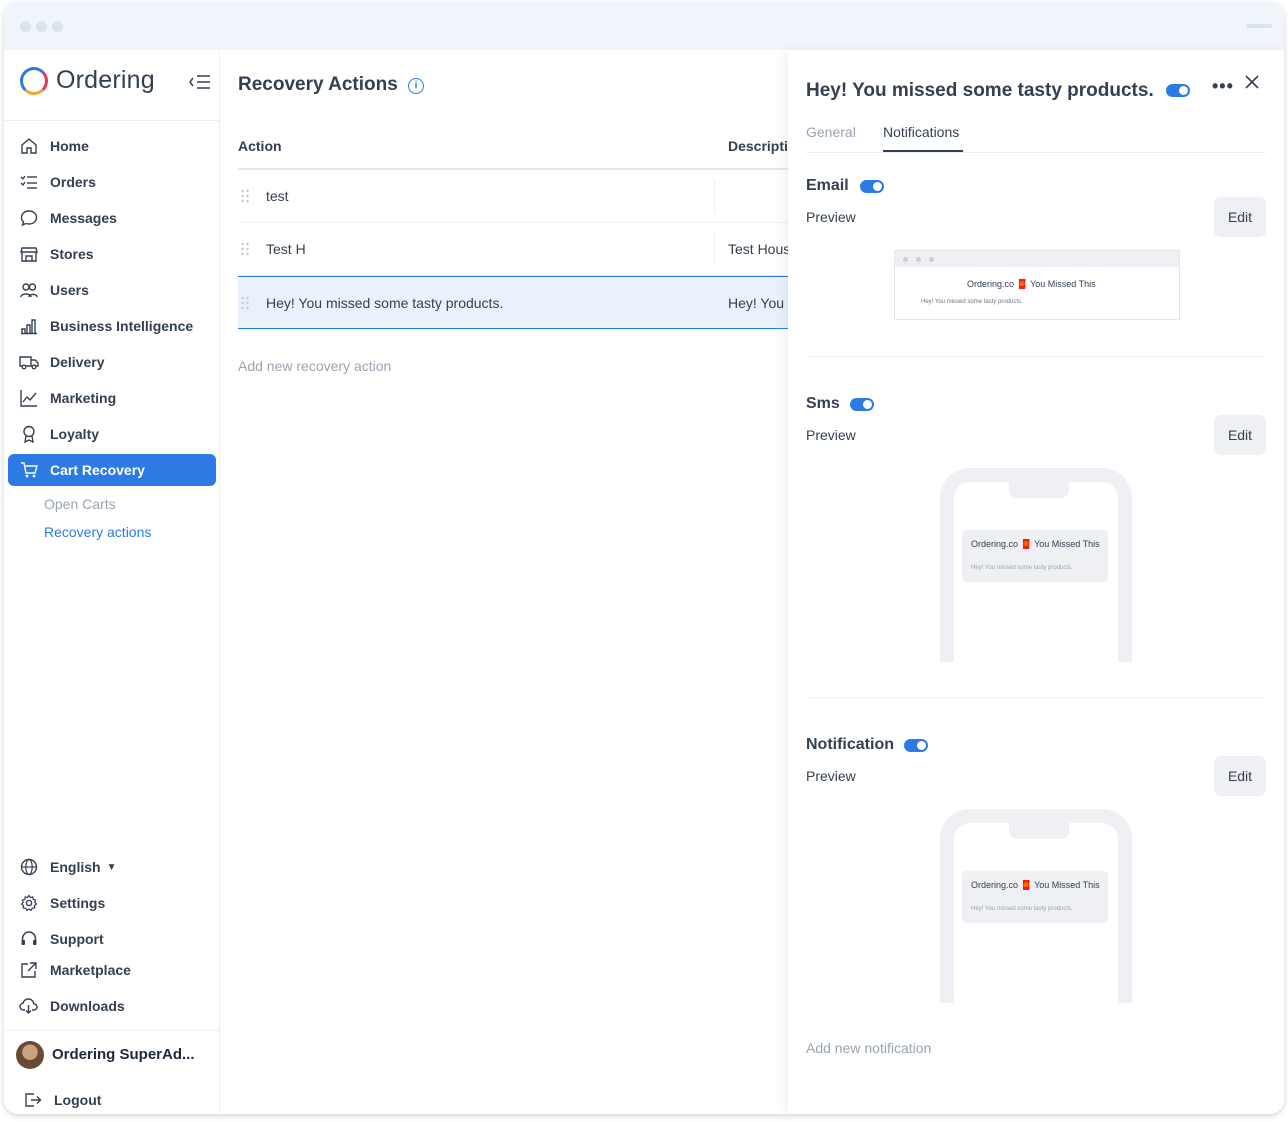  I want to click on window-menu-bar-icon, so click(1259, 26).